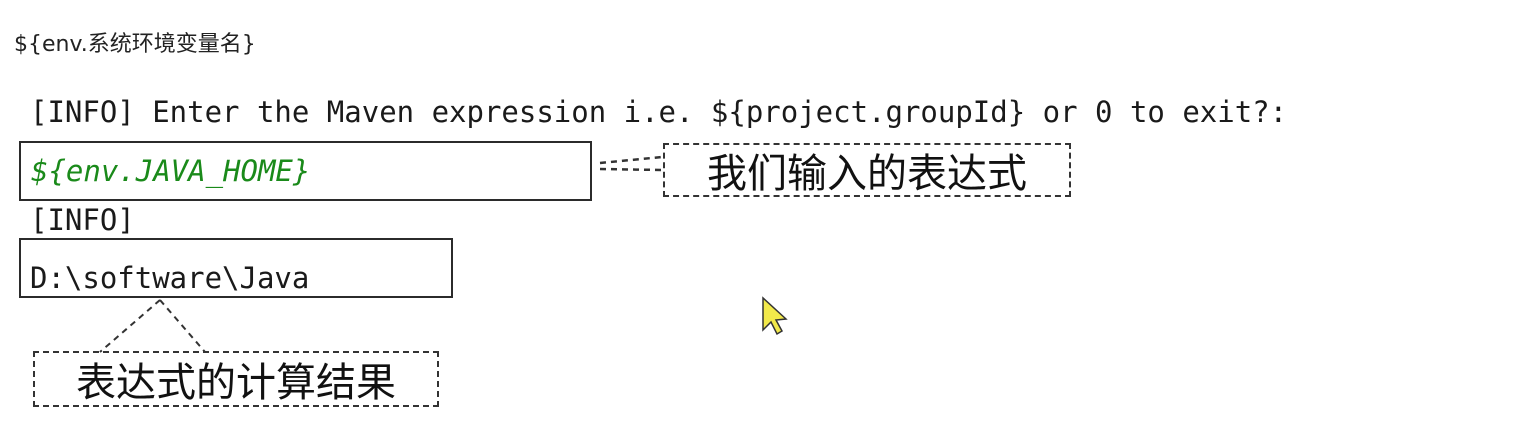  What do you see at coordinates (182, 326) in the screenshot?
I see `result-connector-line-right` at bounding box center [182, 326].